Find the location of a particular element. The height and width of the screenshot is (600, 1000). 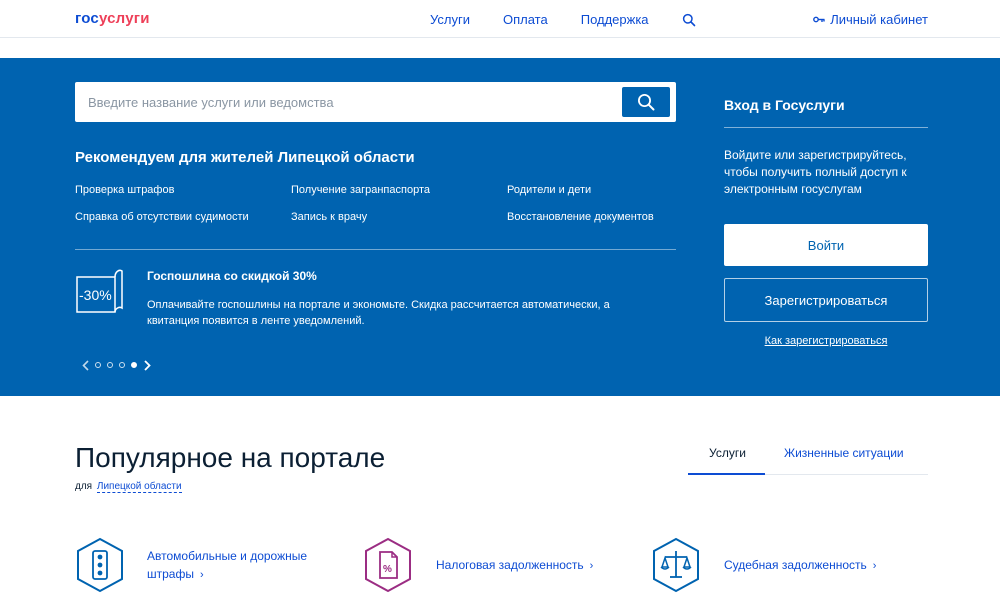

popular-region-line: для Липецкой области is located at coordinates (128, 487).